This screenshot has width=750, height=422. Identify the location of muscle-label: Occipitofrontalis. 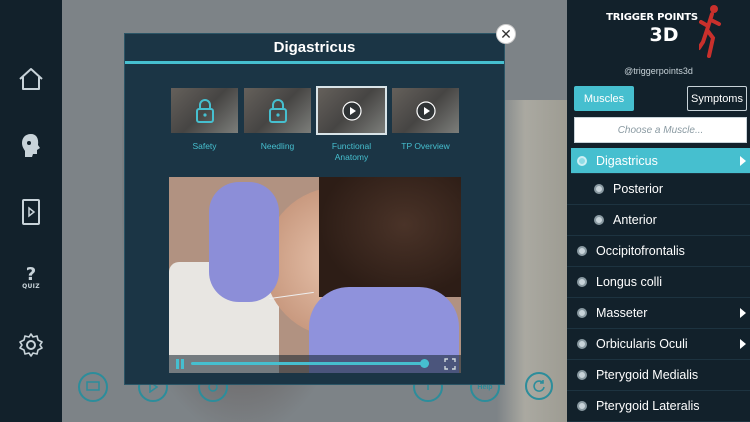
(640, 251).